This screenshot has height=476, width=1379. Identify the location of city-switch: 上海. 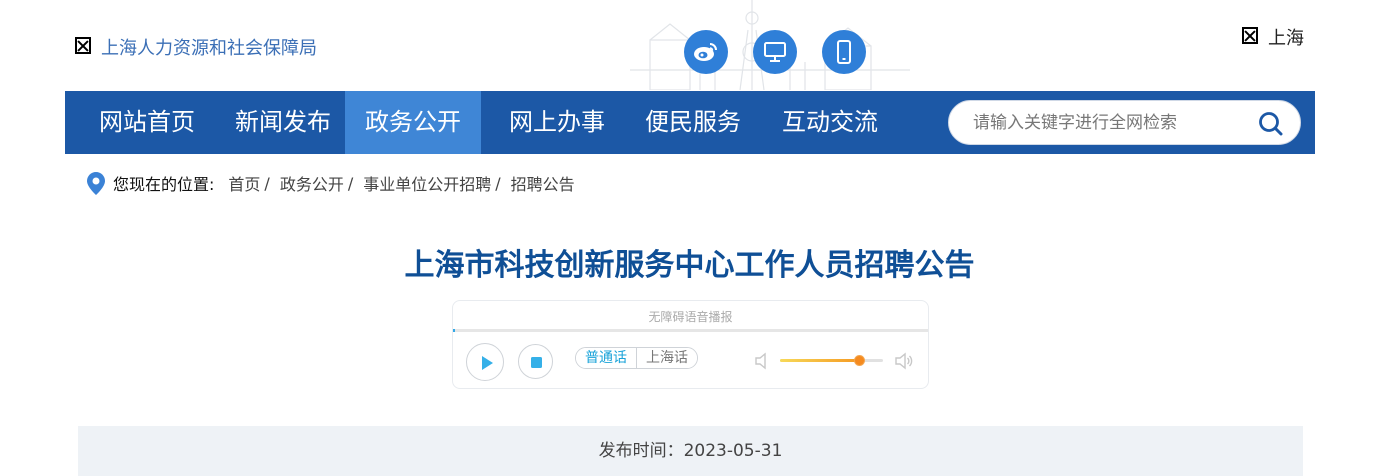
(1286, 37).